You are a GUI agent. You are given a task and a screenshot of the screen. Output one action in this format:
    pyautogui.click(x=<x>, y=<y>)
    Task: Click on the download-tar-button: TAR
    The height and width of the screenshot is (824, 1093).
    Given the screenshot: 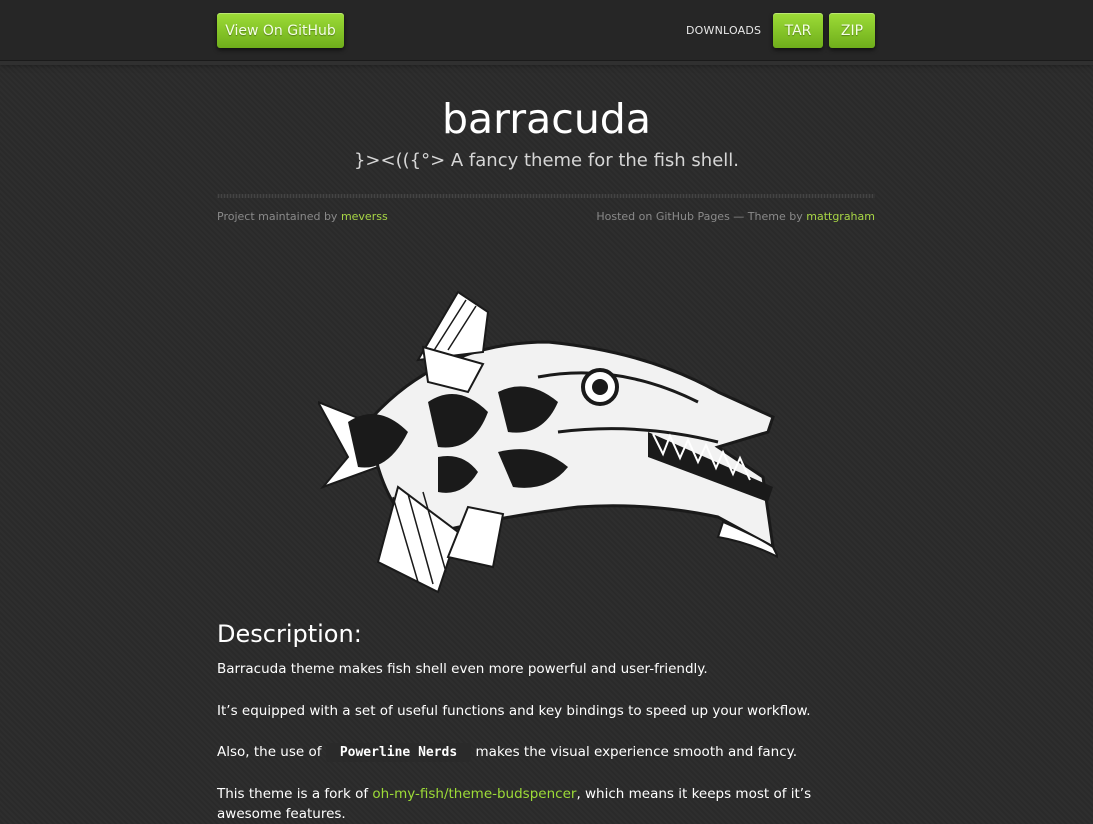 What is the action you would take?
    pyautogui.click(x=798, y=30)
    